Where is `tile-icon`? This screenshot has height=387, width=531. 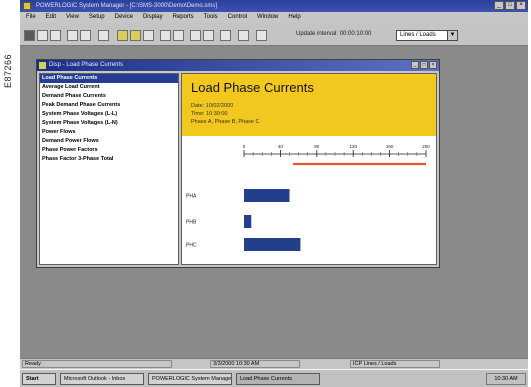 tile-icon is located at coordinates (225, 35).